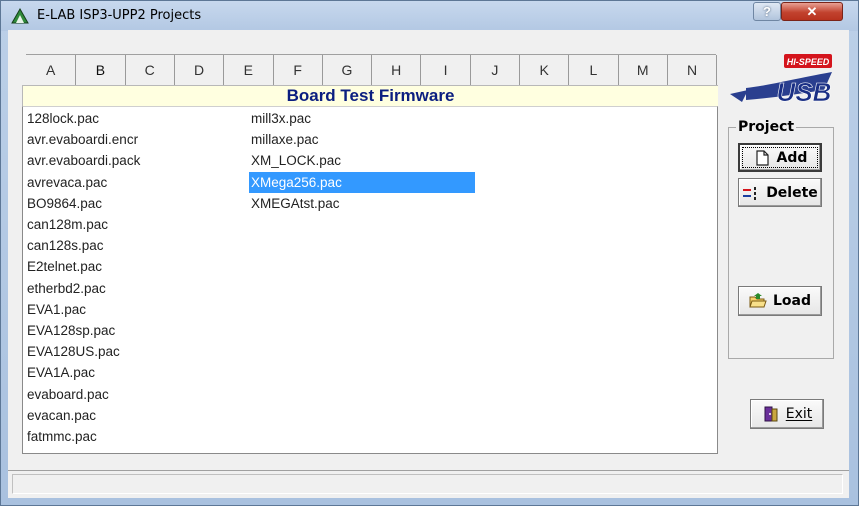 Image resolution: width=859 pixels, height=506 pixels. I want to click on tab-i: I, so click(444, 70).